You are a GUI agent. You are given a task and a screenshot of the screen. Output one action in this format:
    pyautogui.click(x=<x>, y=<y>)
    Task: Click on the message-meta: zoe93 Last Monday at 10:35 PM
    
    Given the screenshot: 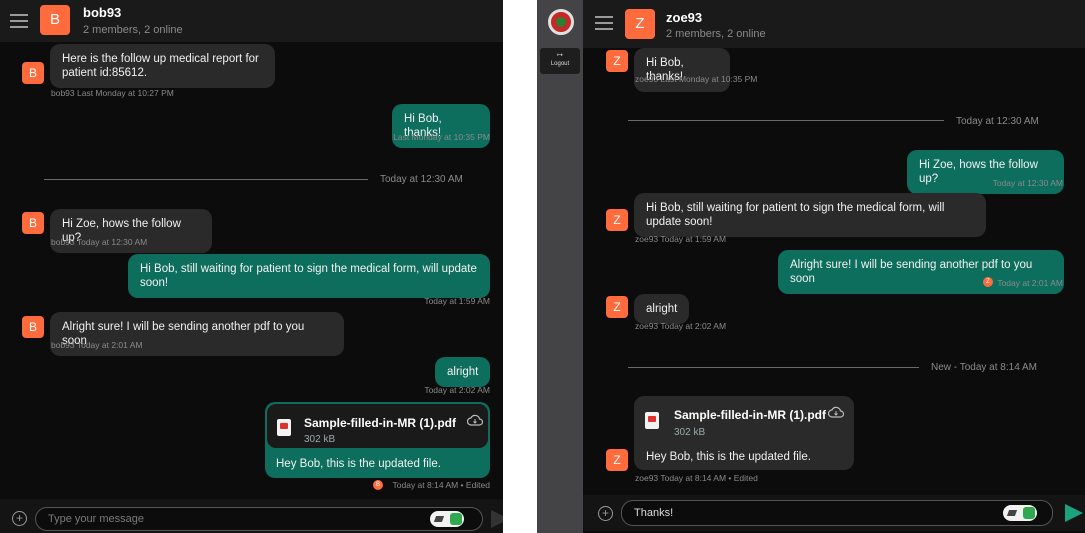 What is the action you would take?
    pyautogui.click(x=696, y=79)
    